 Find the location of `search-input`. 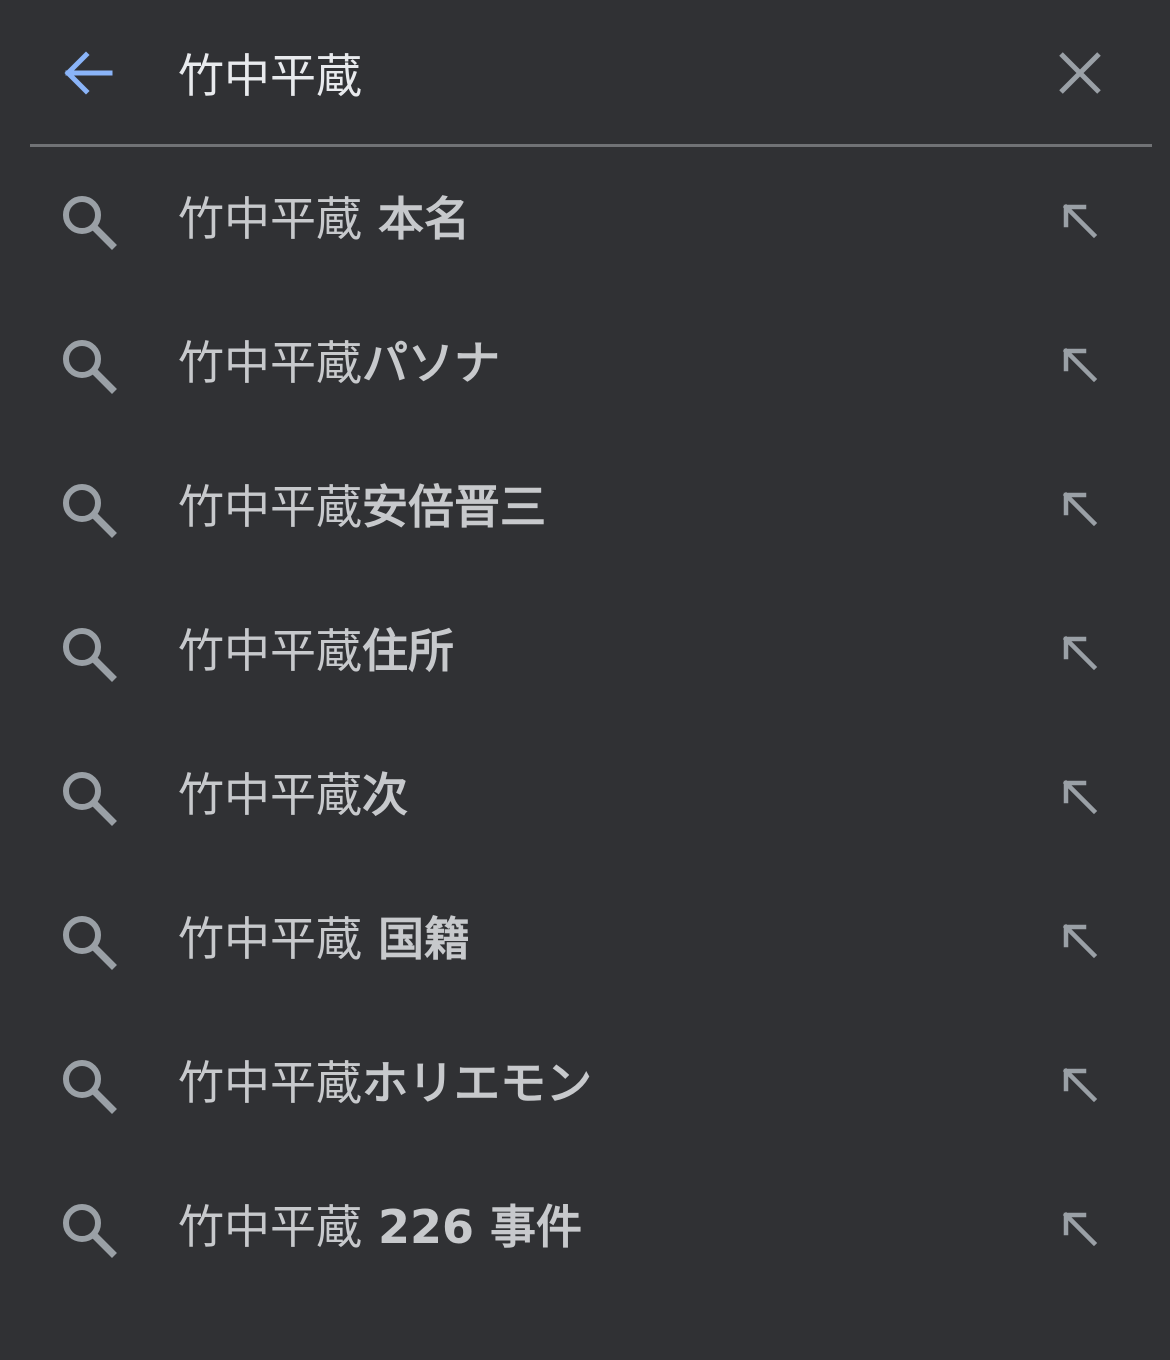

search-input is located at coordinates (588, 73).